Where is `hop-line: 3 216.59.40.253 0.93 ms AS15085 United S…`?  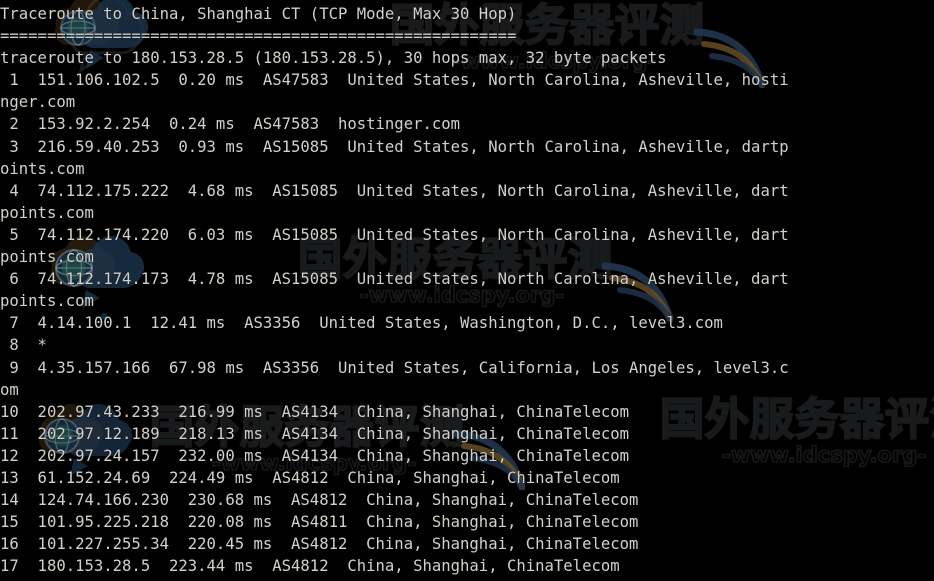 hop-line: 3 216.59.40.253 0.93 ms AS15085 United S… is located at coordinates (394, 146).